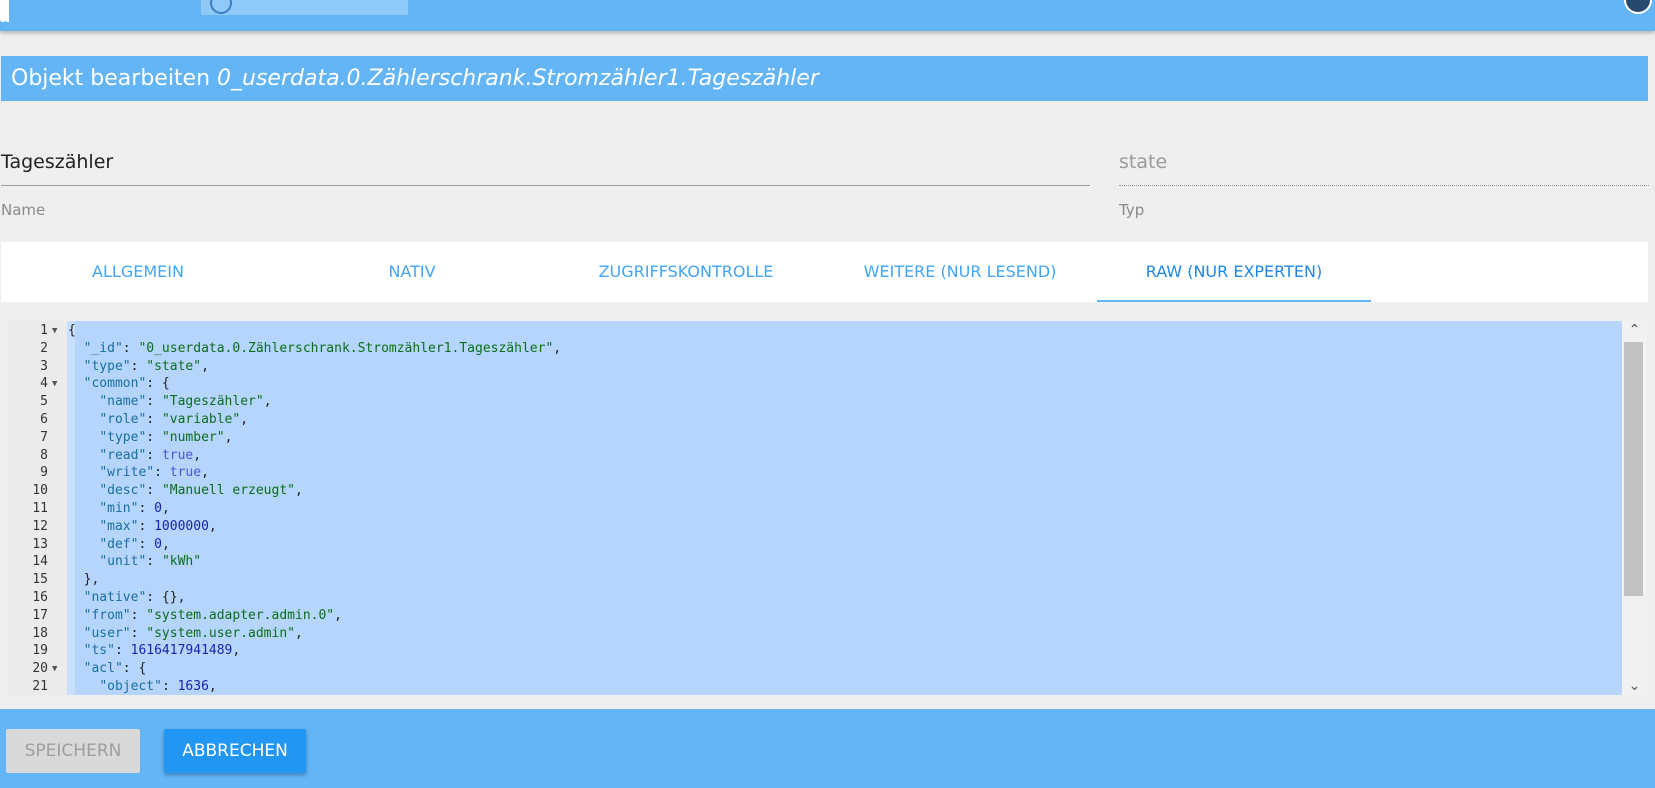 This screenshot has width=1655, height=788. I want to click on json-key: "def", so click(119, 544).